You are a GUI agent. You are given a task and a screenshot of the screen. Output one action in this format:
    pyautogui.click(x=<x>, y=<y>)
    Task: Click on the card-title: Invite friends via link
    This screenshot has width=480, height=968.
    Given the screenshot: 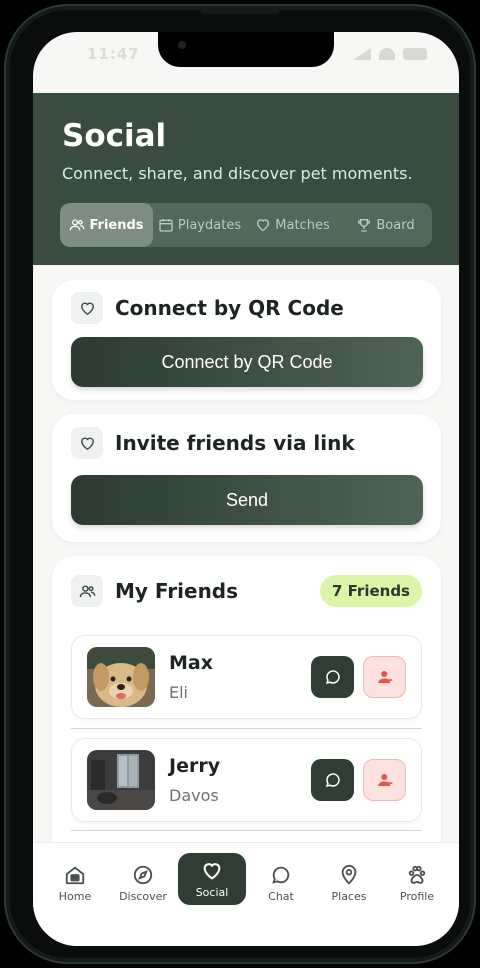 What is the action you would take?
    pyautogui.click(x=235, y=443)
    